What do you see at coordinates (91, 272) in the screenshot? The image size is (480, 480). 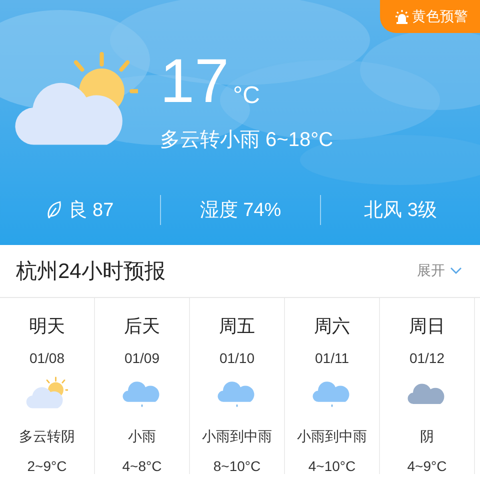 I see `forecast-title: 杭州24小时预报` at bounding box center [91, 272].